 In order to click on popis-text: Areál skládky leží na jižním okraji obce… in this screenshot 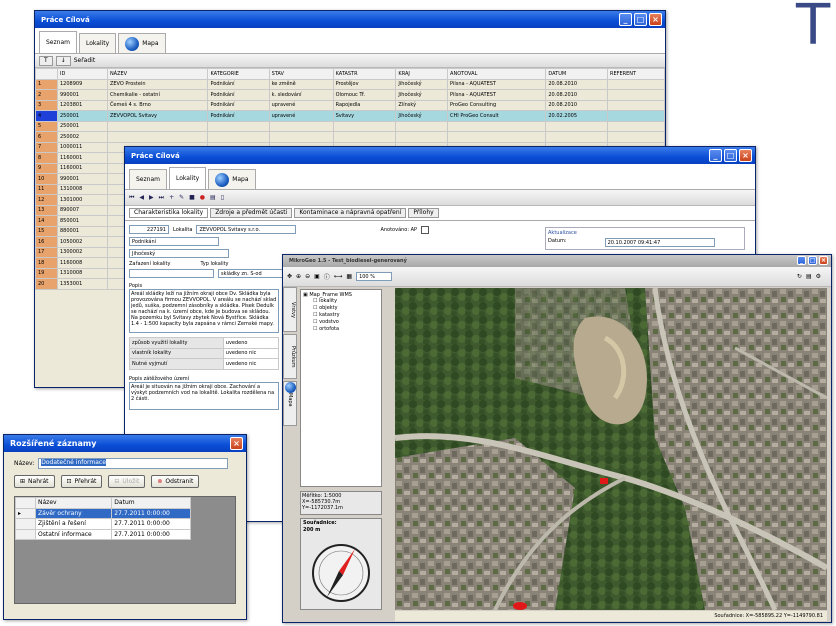, I will do `click(204, 311)`.